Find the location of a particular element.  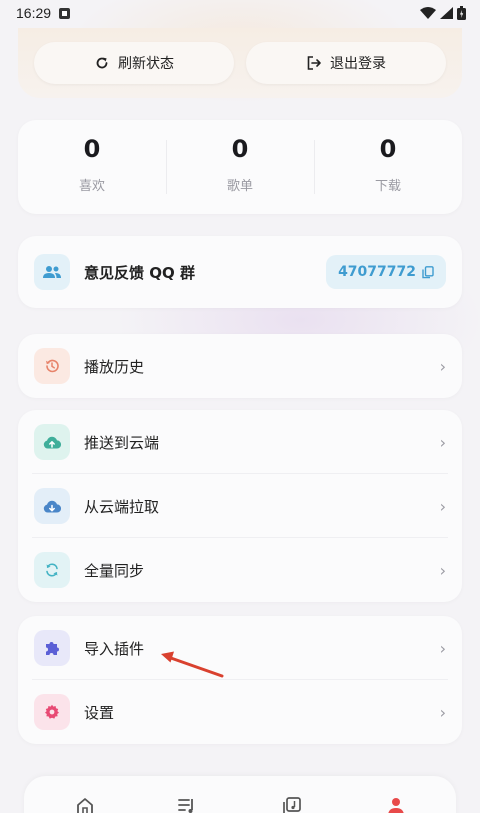

menu-item-settings: 设置 › is located at coordinates (240, 712).